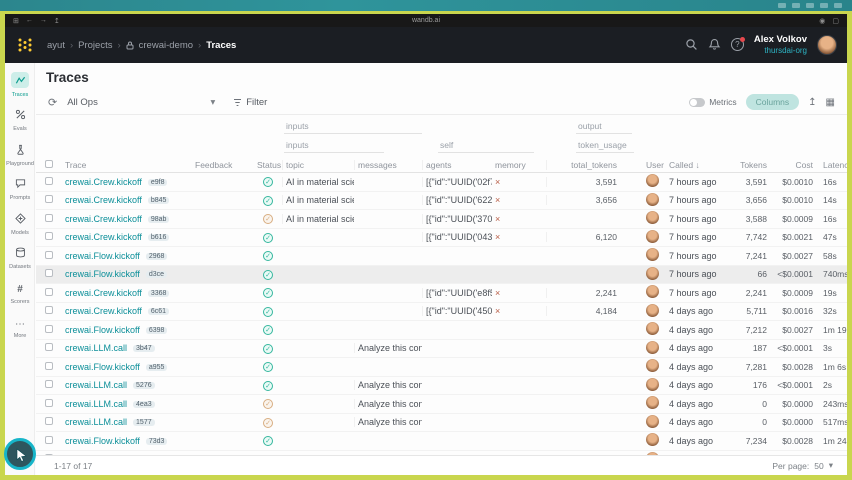  I want to click on columns-button: Columns, so click(772, 102).